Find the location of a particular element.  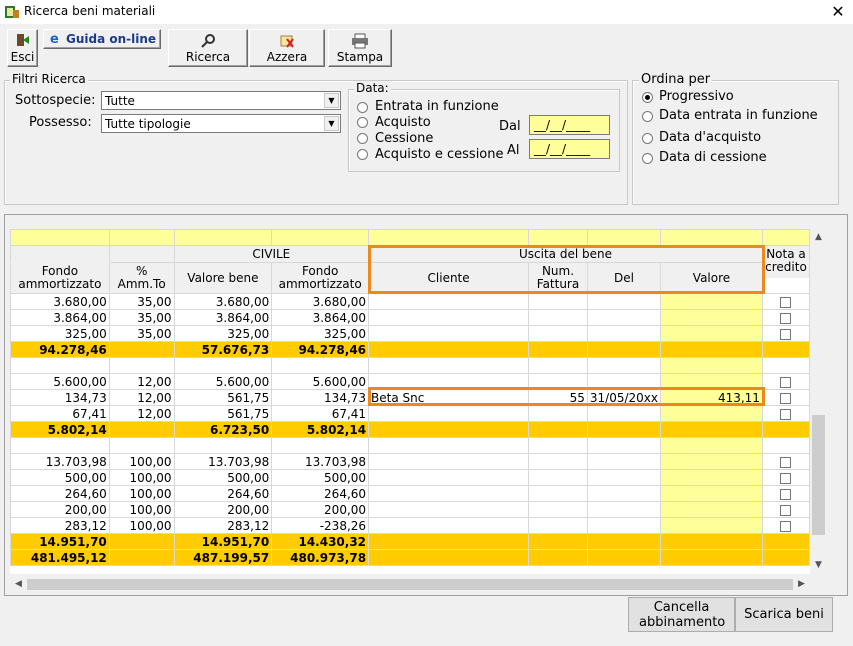

scroll-up-icon: ▲ is located at coordinates (818, 237).